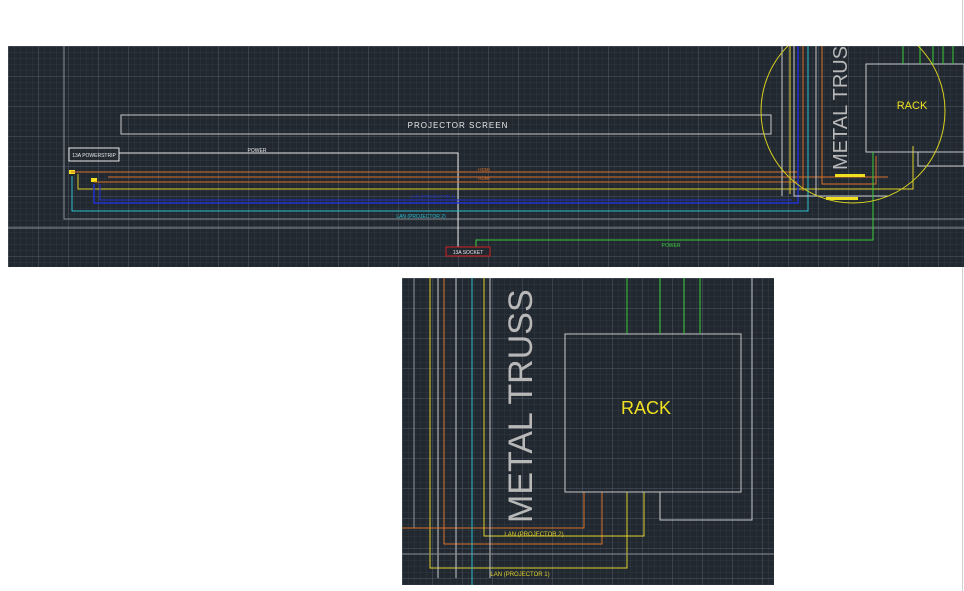  What do you see at coordinates (940, 159) in the screenshot?
I see `rack-side-box` at bounding box center [940, 159].